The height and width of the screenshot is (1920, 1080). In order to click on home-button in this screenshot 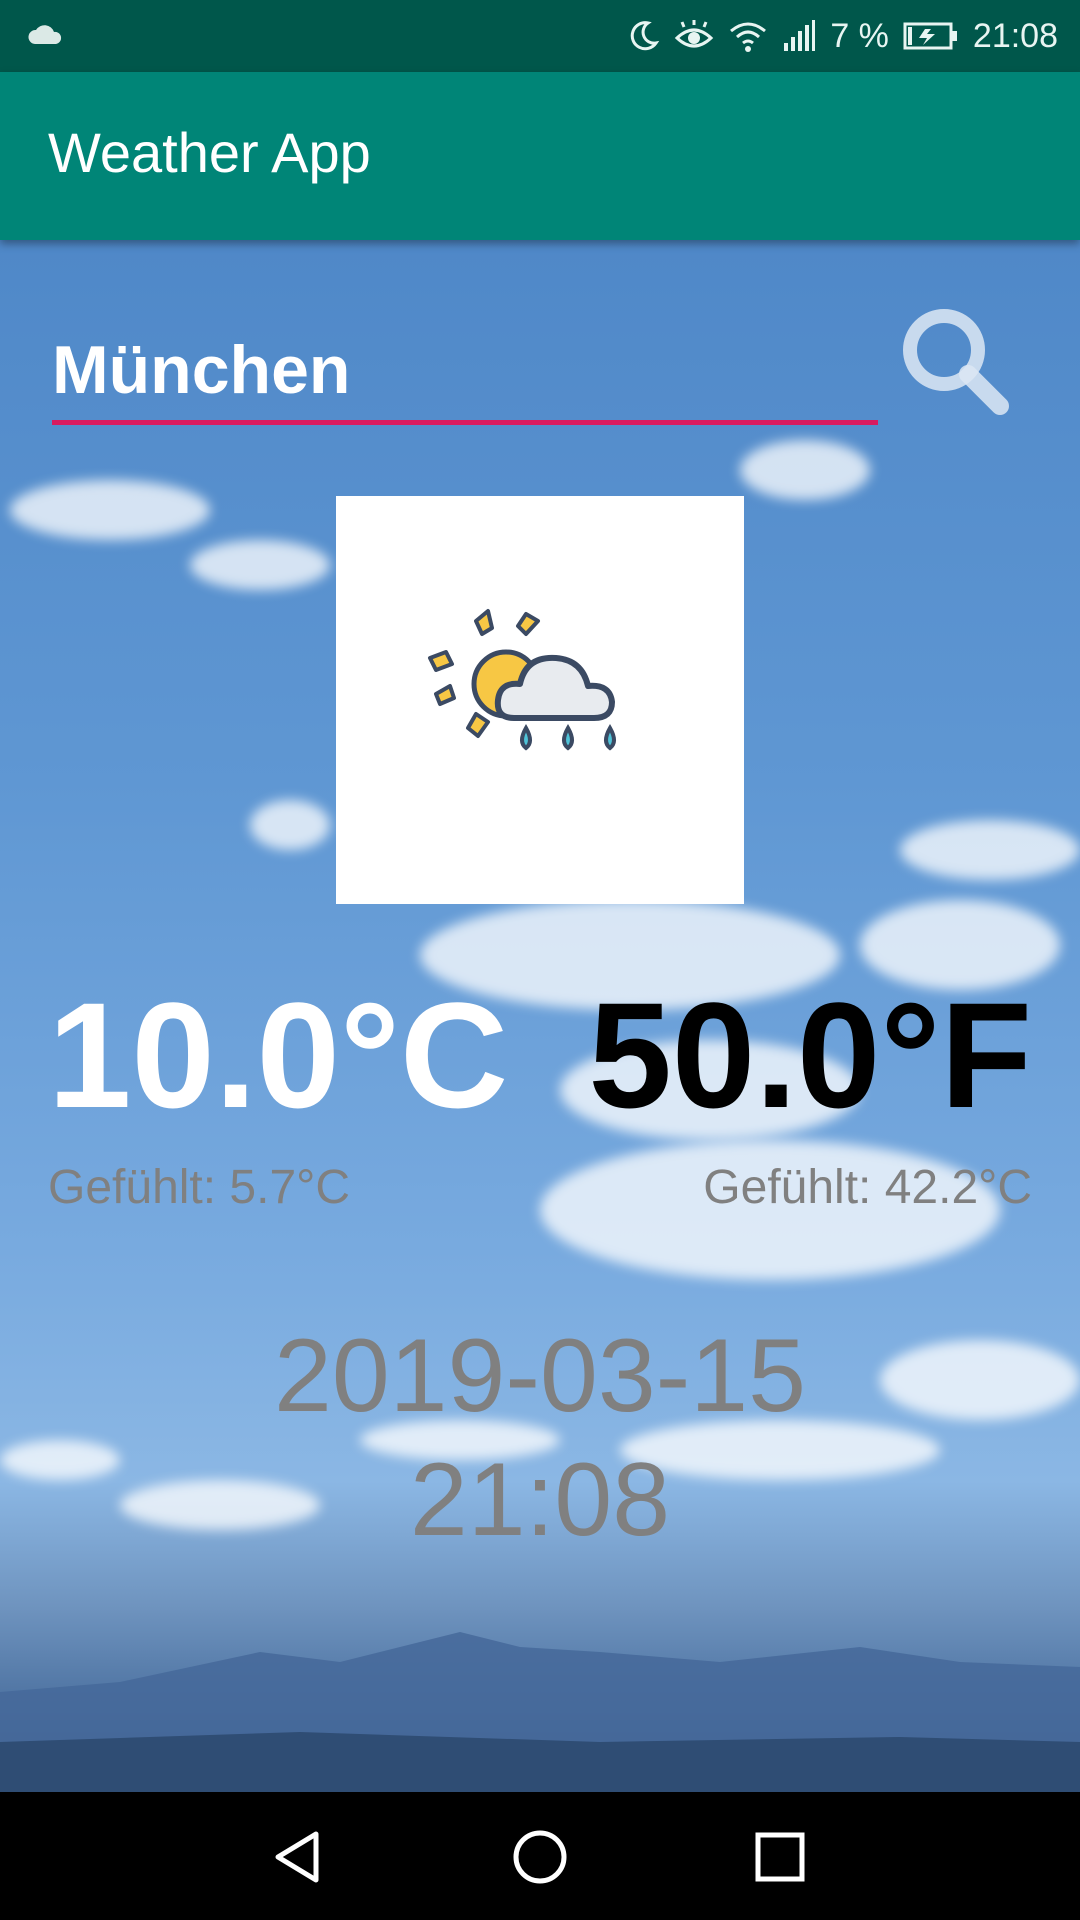, I will do `click(540, 1857)`.